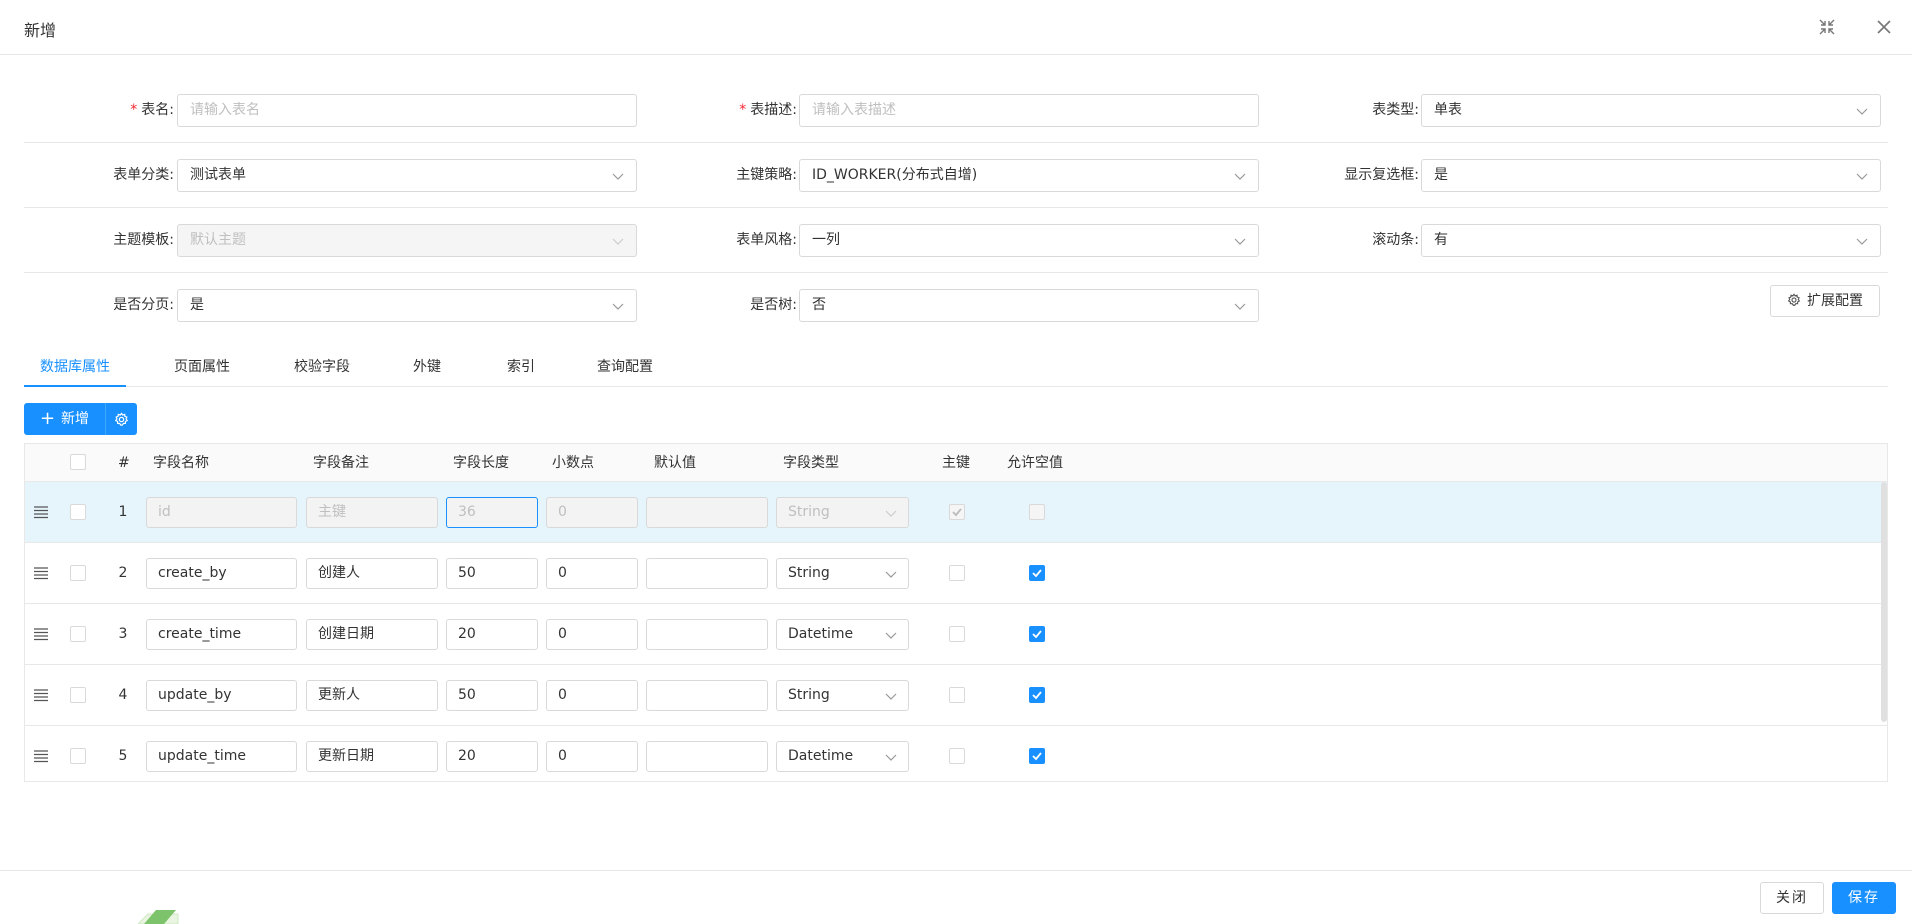  What do you see at coordinates (1651, 240) in the screenshot?
I see `scrollbar-select: 有` at bounding box center [1651, 240].